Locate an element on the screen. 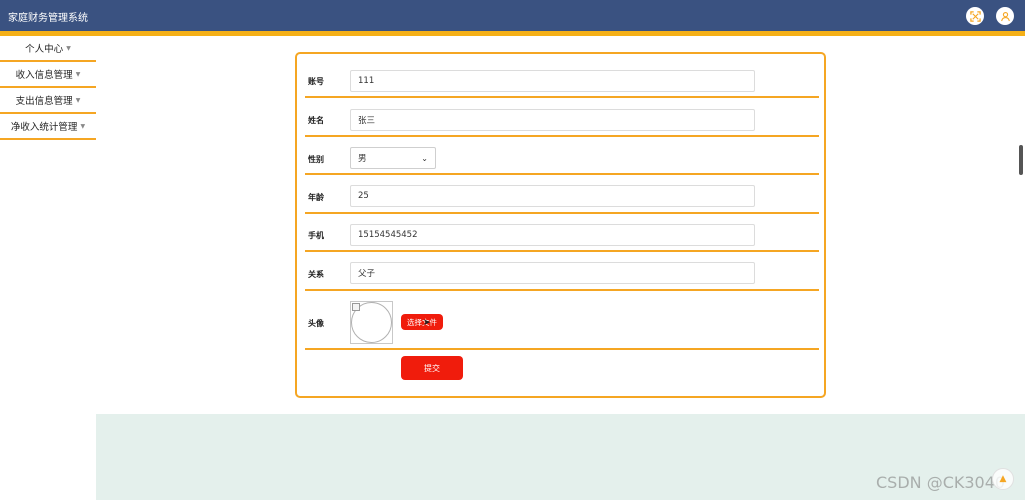 This screenshot has height=500, width=1025. sidebar-item-label: 个人中心 is located at coordinates (44, 49).